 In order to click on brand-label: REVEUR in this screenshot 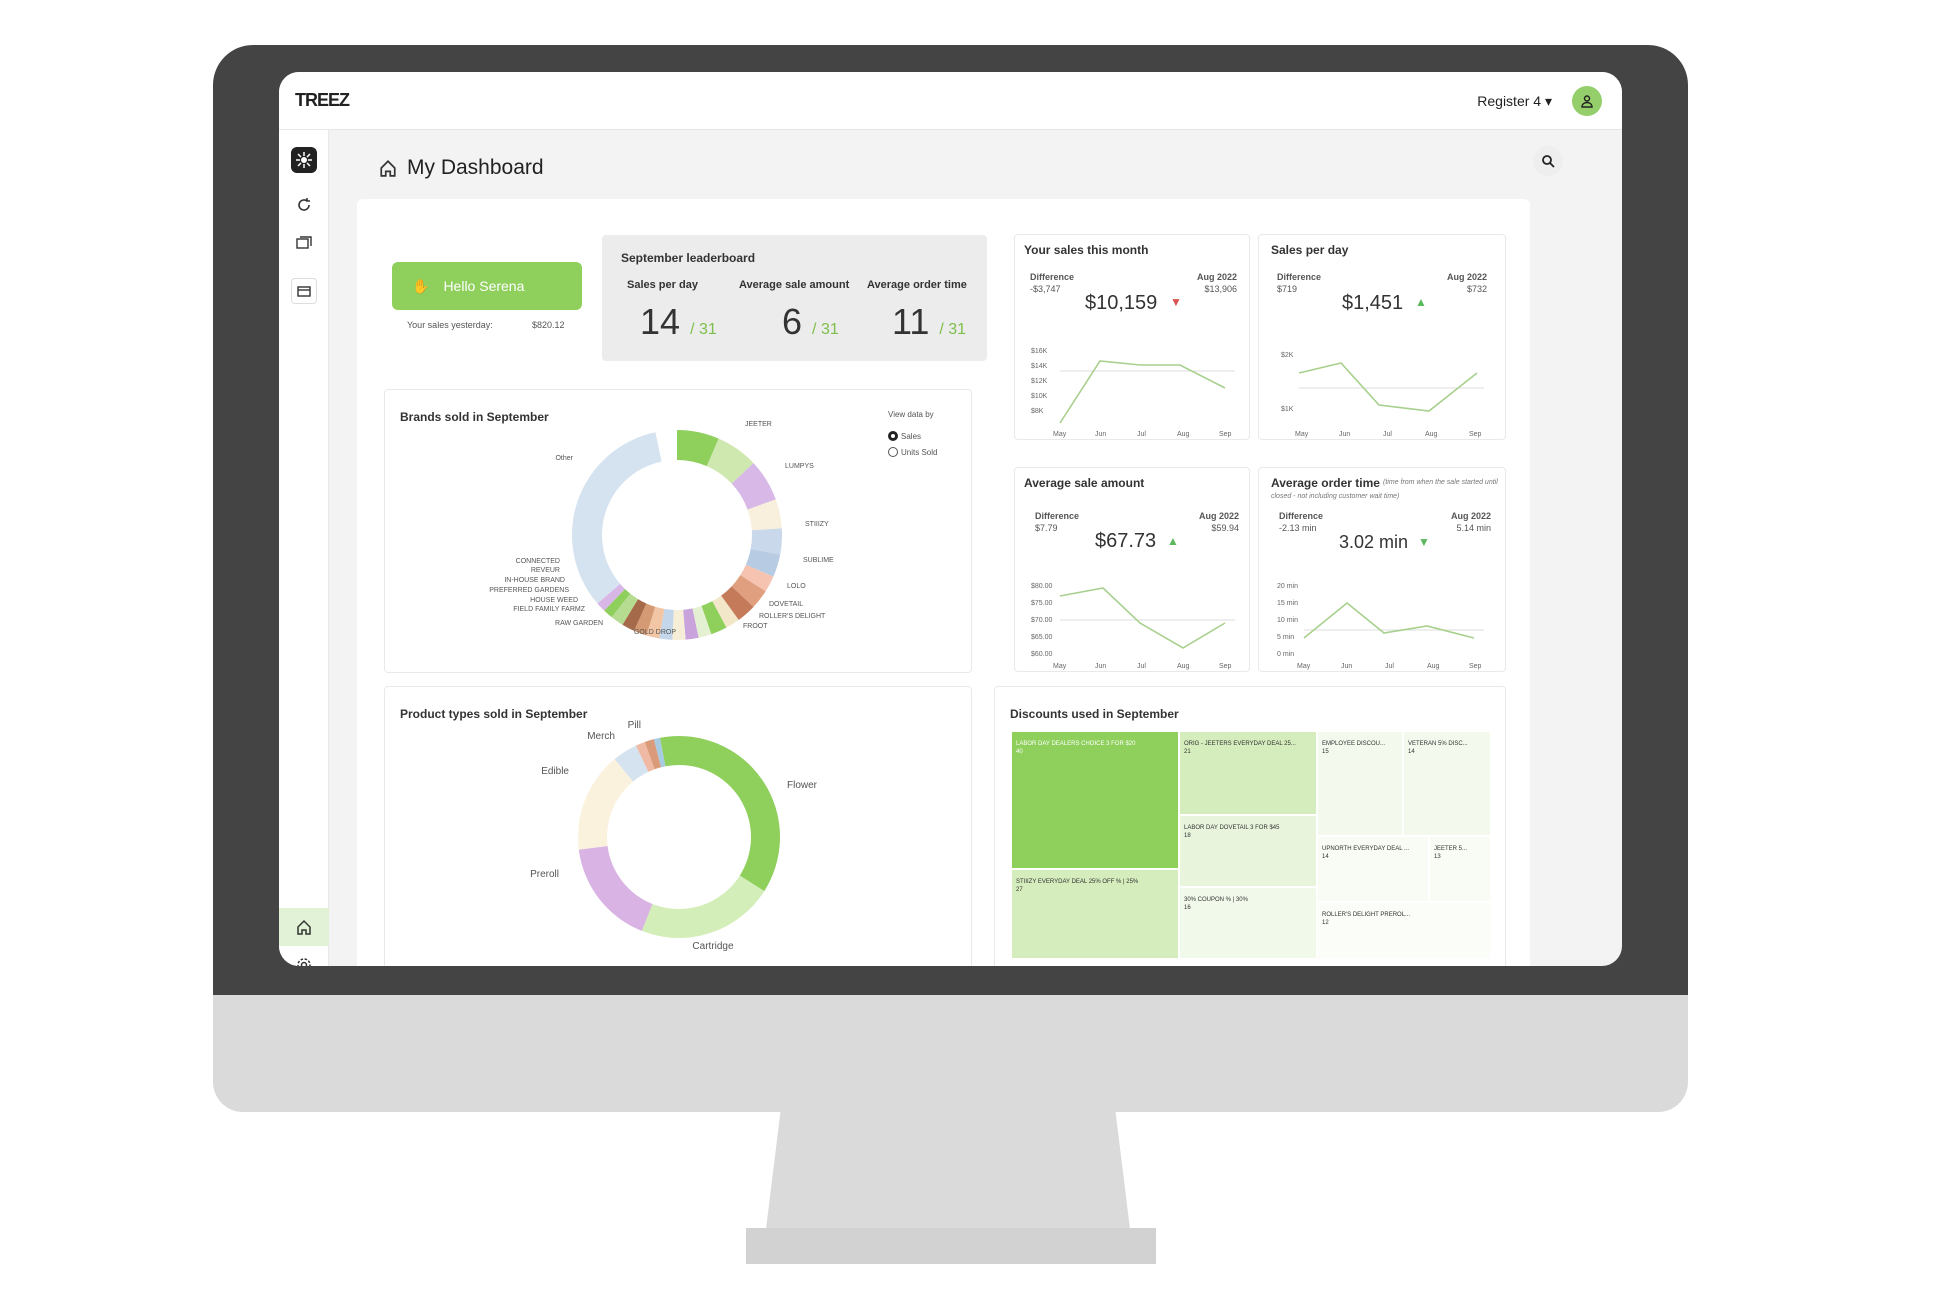, I will do `click(545, 570)`.